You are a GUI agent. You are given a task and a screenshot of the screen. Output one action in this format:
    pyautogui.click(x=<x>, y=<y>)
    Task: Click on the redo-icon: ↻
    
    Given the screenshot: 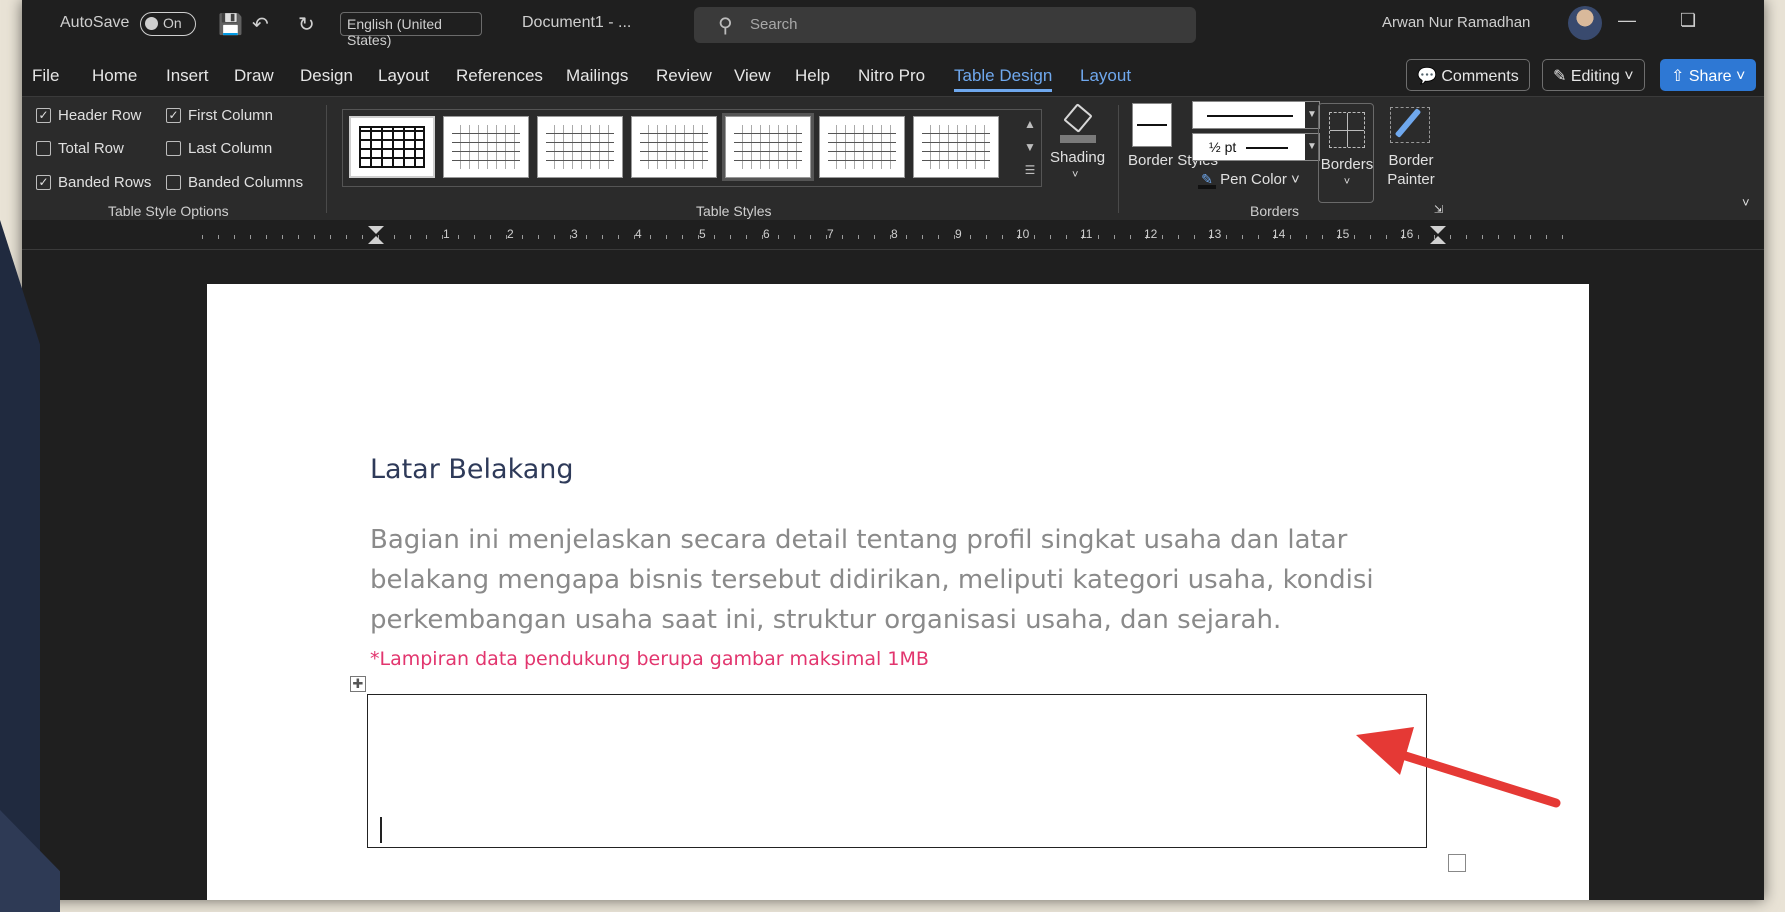 What is the action you would take?
    pyautogui.click(x=306, y=24)
    